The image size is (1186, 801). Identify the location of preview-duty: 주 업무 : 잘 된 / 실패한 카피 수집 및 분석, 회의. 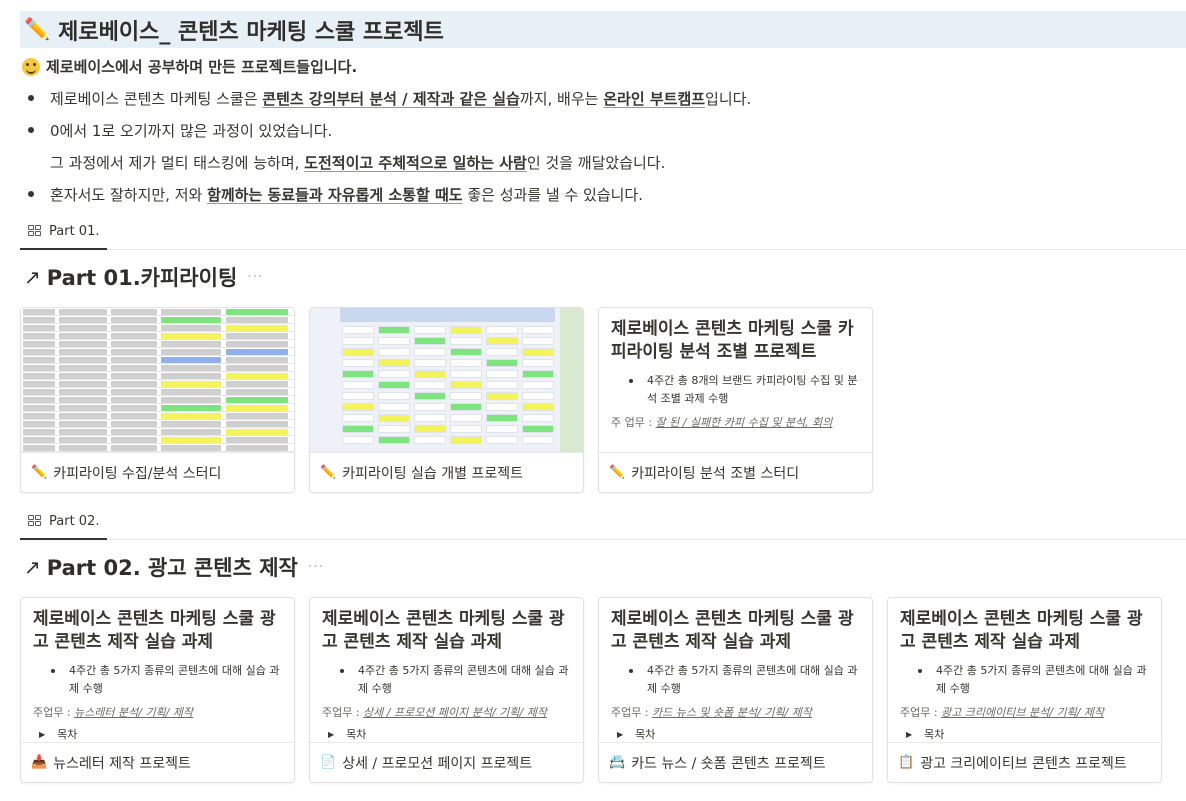
(735, 422).